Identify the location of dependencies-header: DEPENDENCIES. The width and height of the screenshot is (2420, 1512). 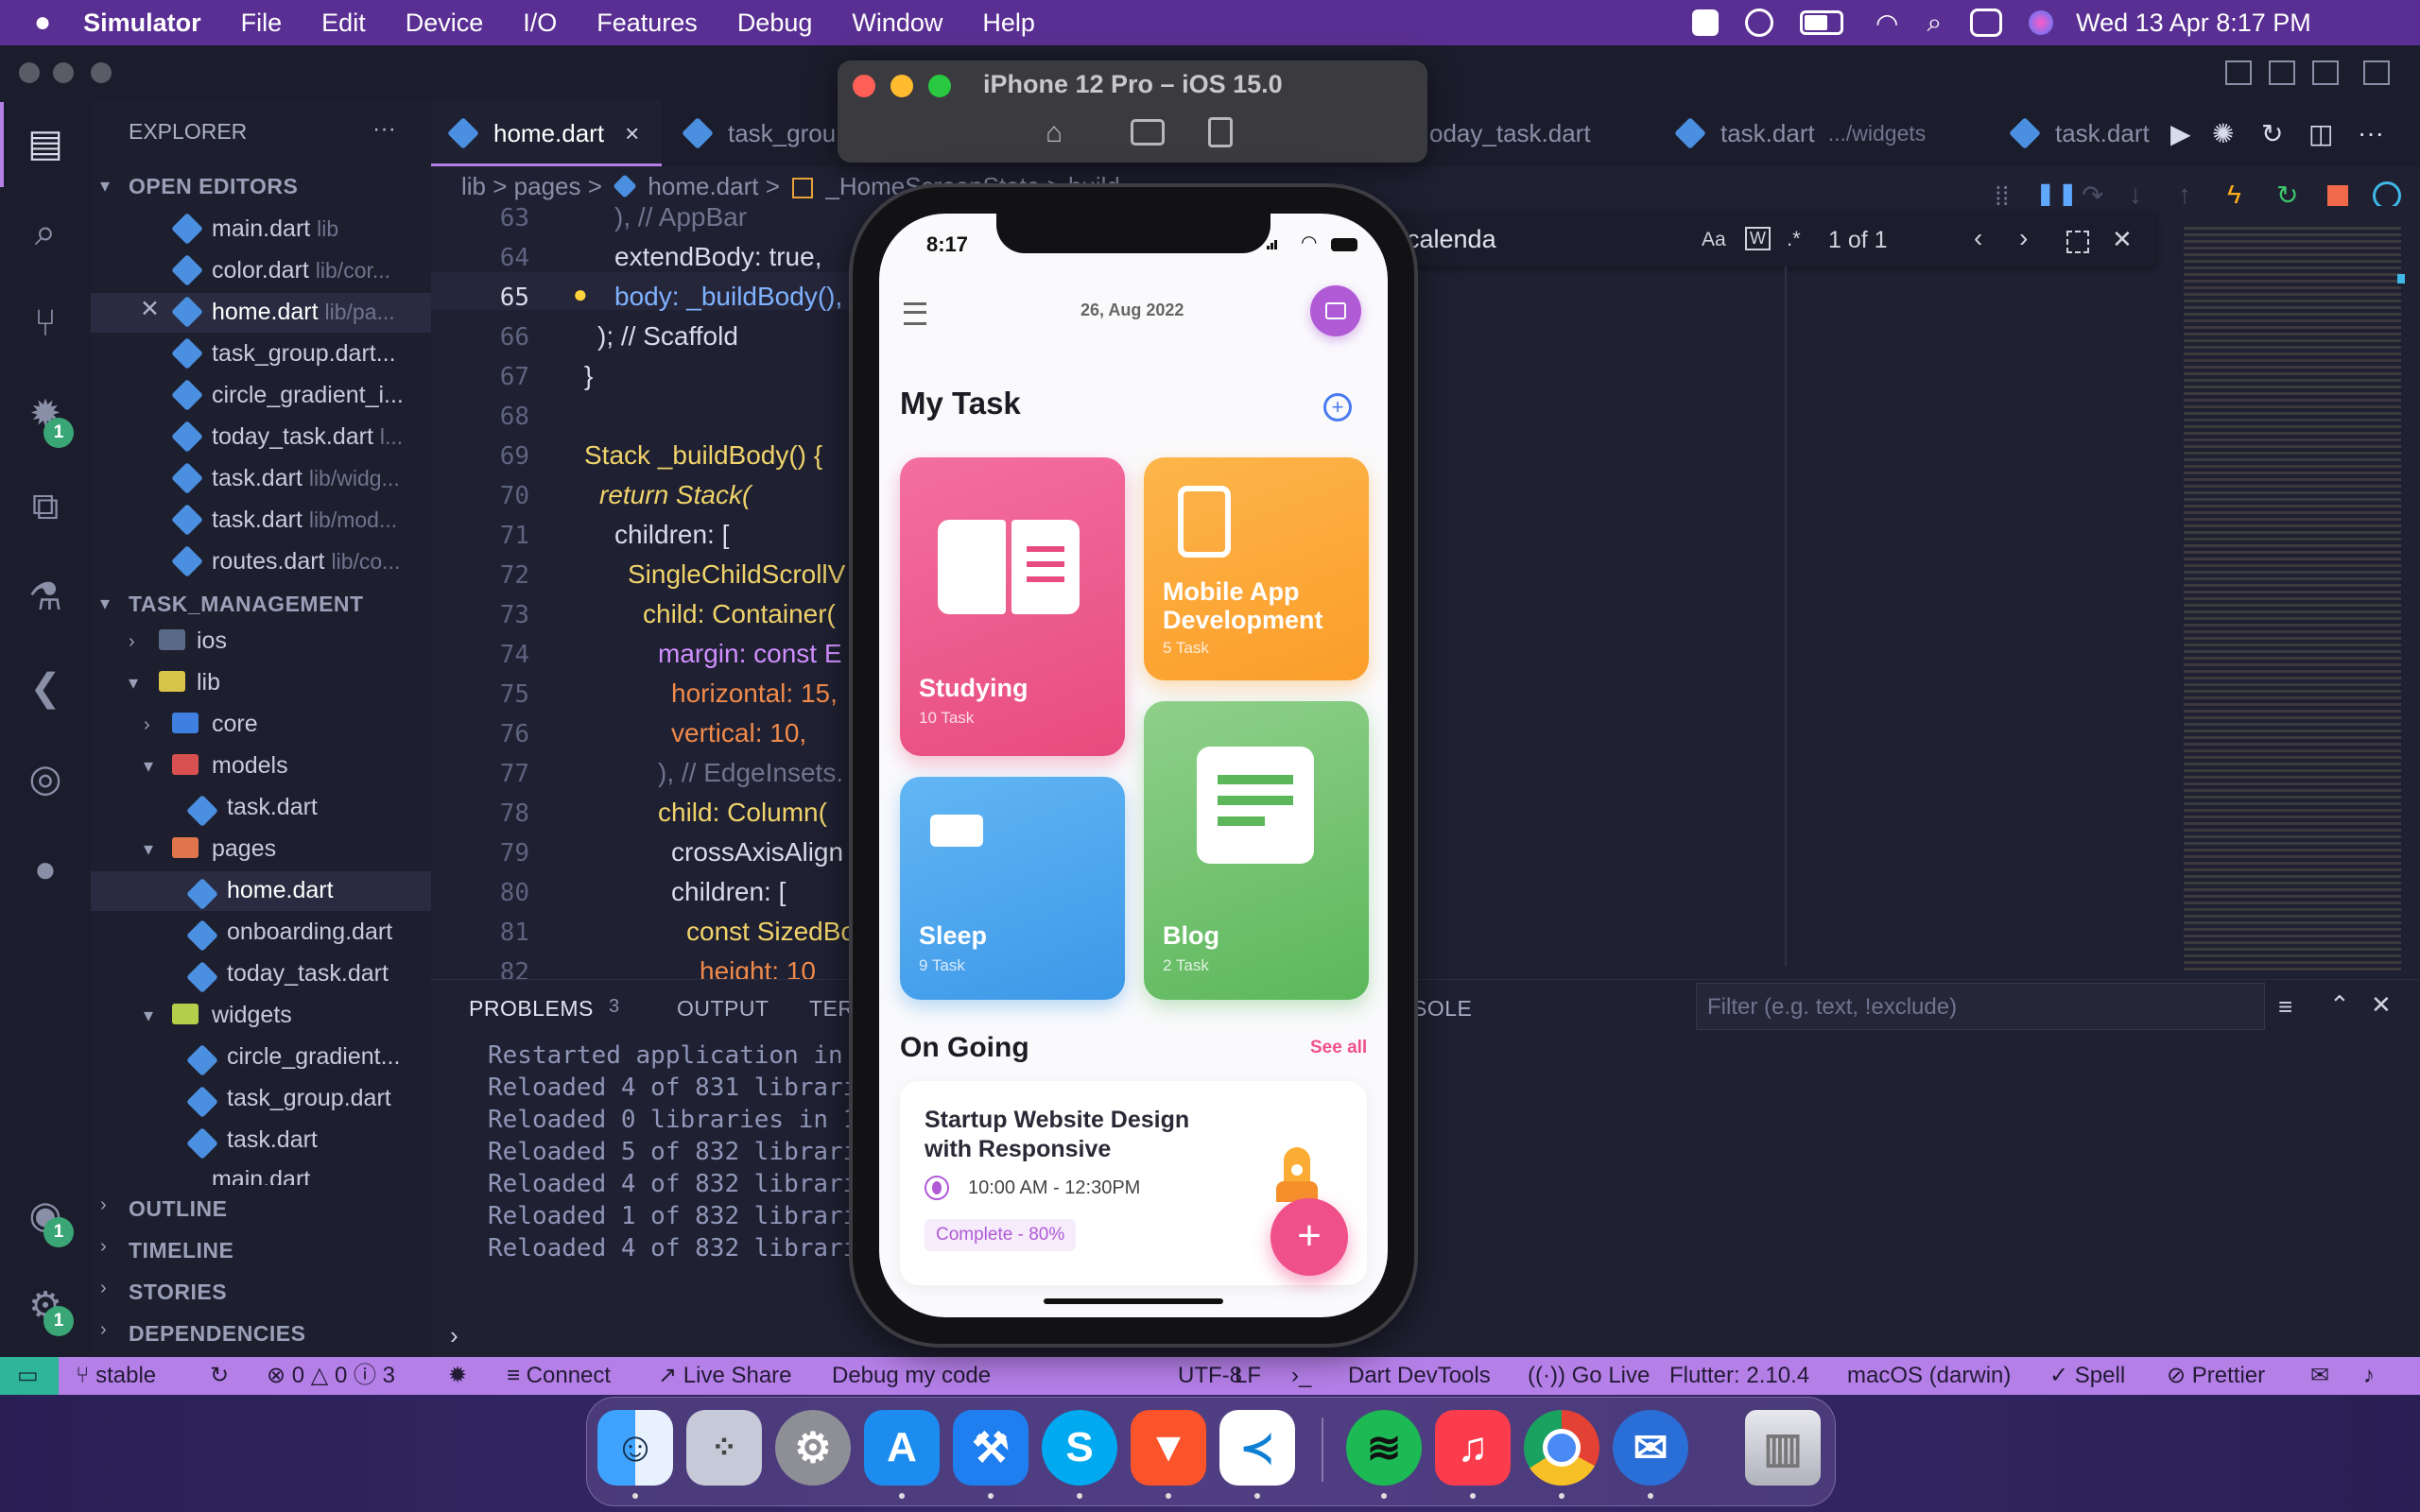
(217, 1334).